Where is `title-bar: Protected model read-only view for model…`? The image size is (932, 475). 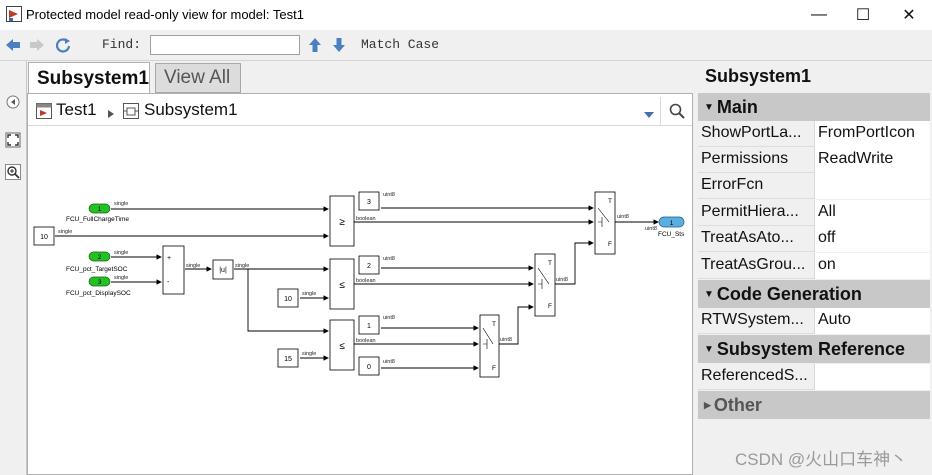
title-bar: Protected model read-only view for model… is located at coordinates (466, 15).